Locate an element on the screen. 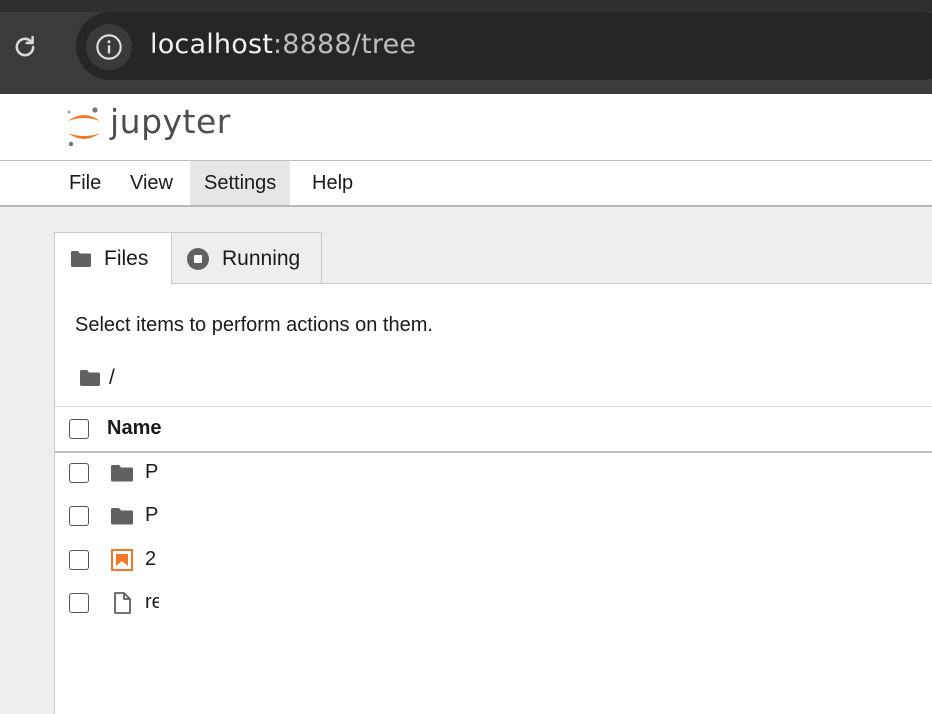 This screenshot has height=714, width=932. breadcrumb: / is located at coordinates (97, 378).